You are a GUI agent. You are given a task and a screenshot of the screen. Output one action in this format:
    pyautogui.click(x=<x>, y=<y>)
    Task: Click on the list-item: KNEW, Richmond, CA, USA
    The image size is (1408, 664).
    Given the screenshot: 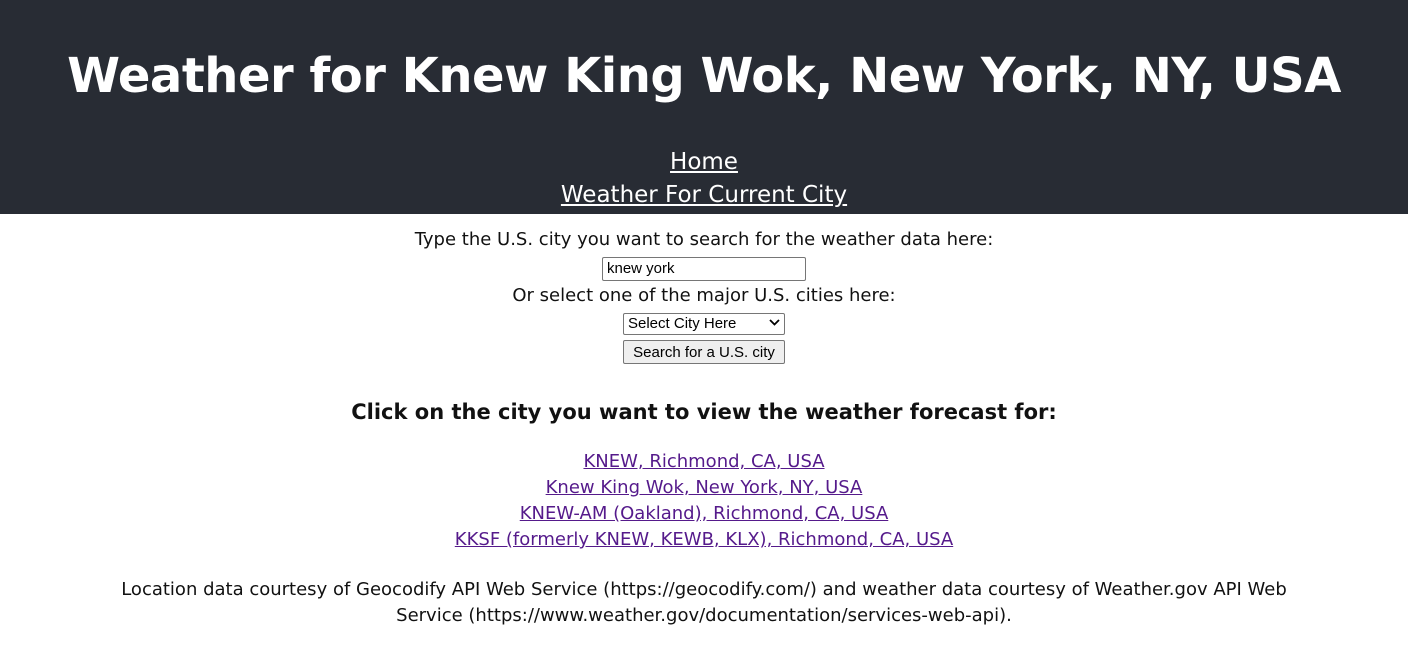 What is the action you would take?
    pyautogui.click(x=704, y=462)
    